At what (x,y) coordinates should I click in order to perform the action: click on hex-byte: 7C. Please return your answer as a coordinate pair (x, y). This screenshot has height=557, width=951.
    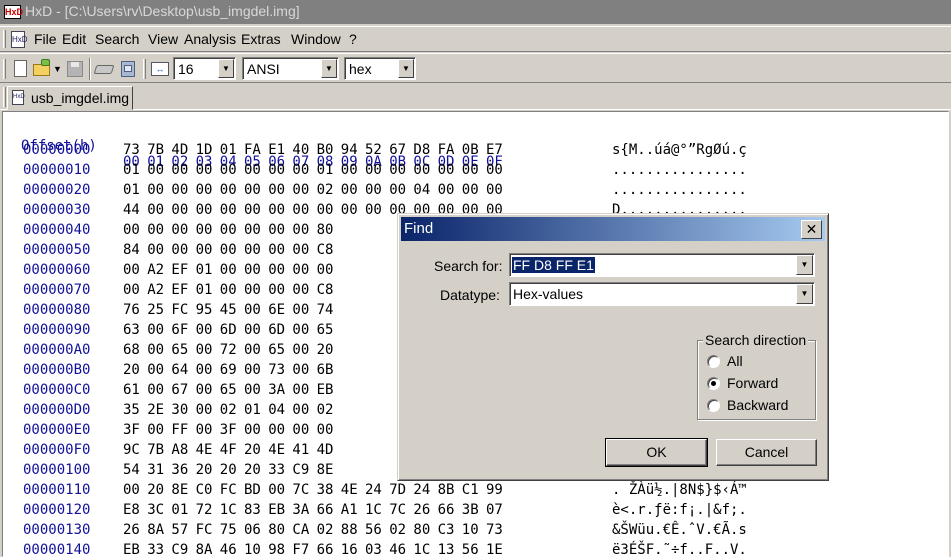
    Looking at the image, I should click on (397, 510).